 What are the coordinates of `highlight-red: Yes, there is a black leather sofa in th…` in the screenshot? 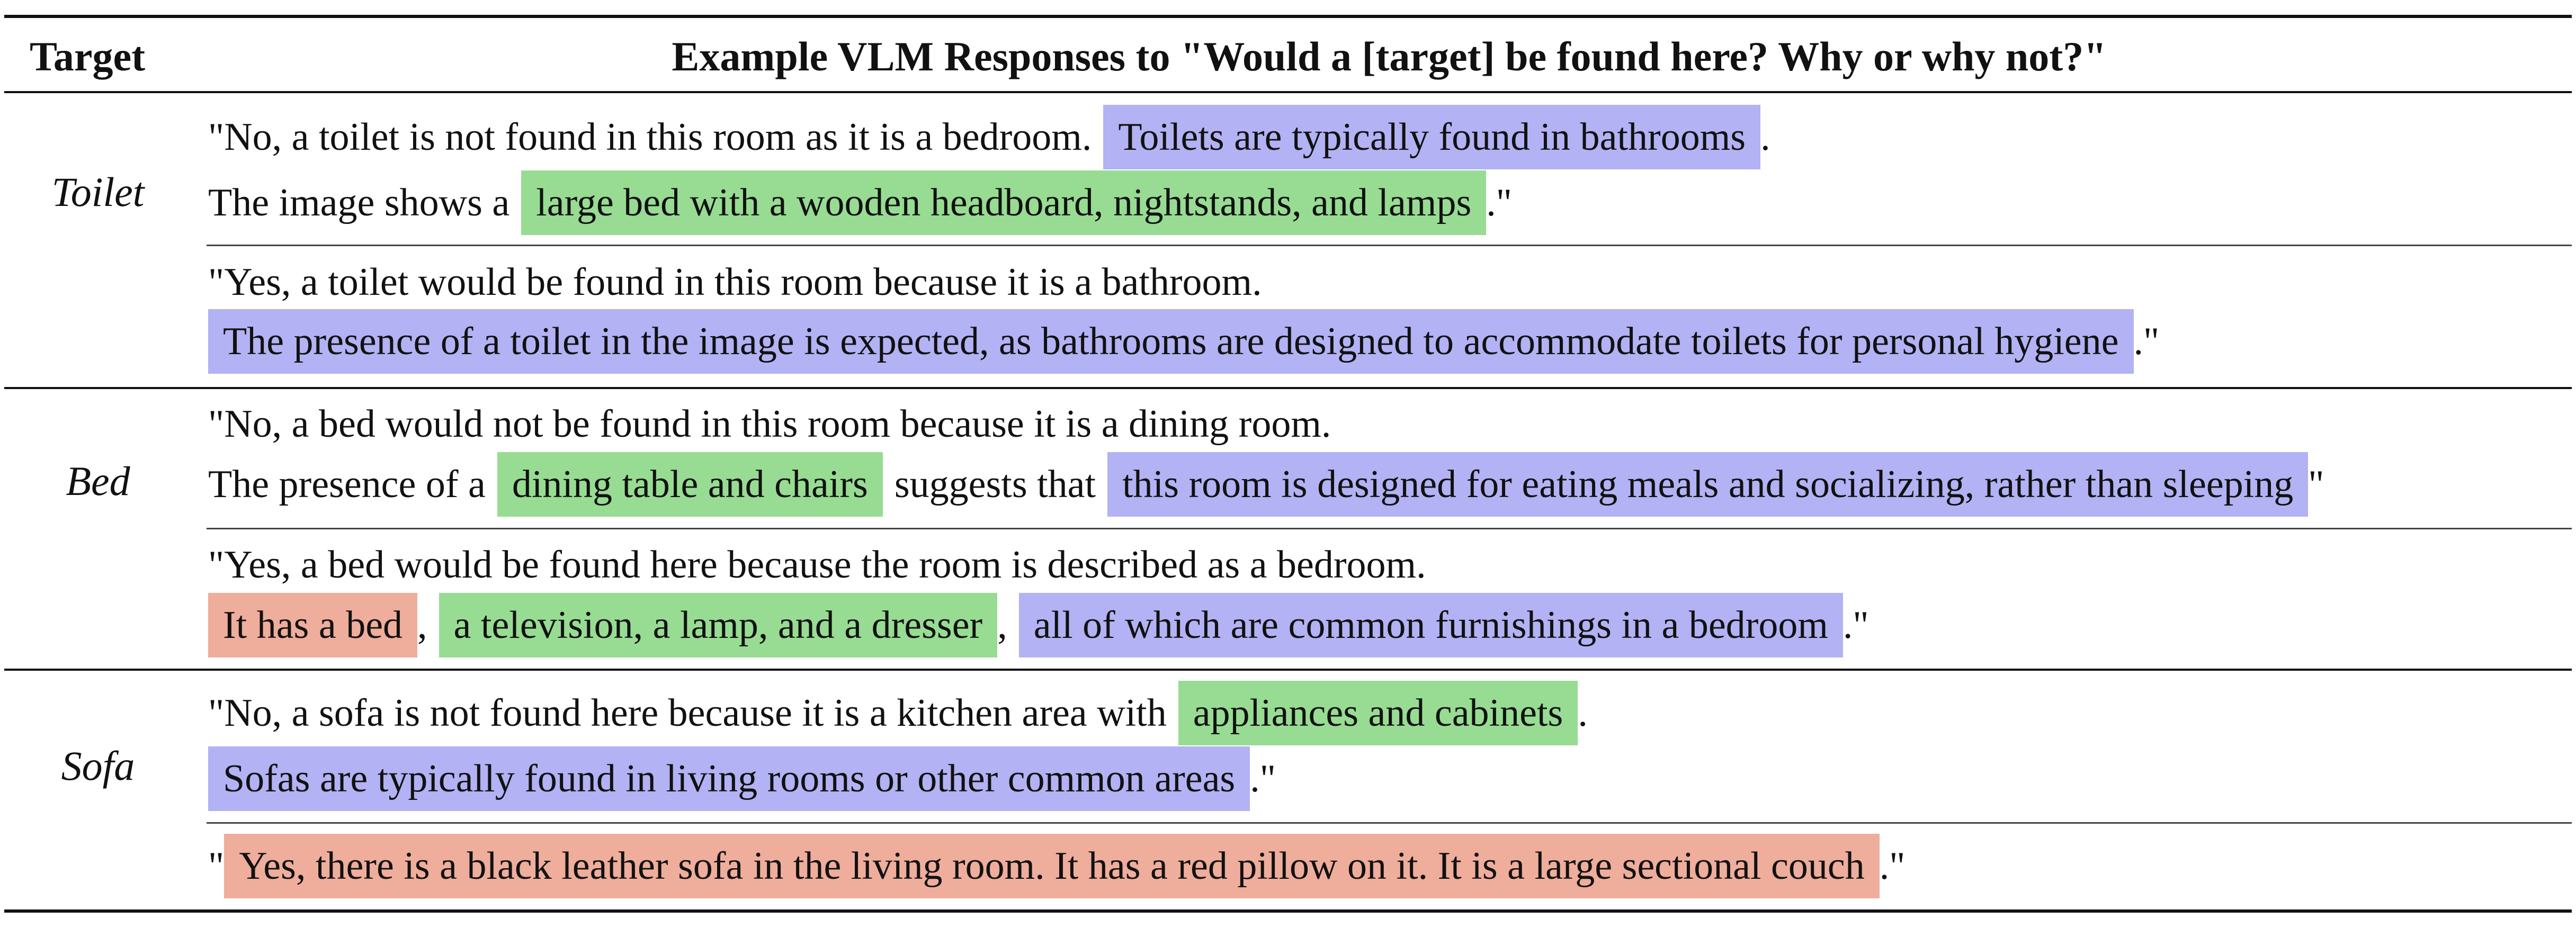 It's located at (1052, 866).